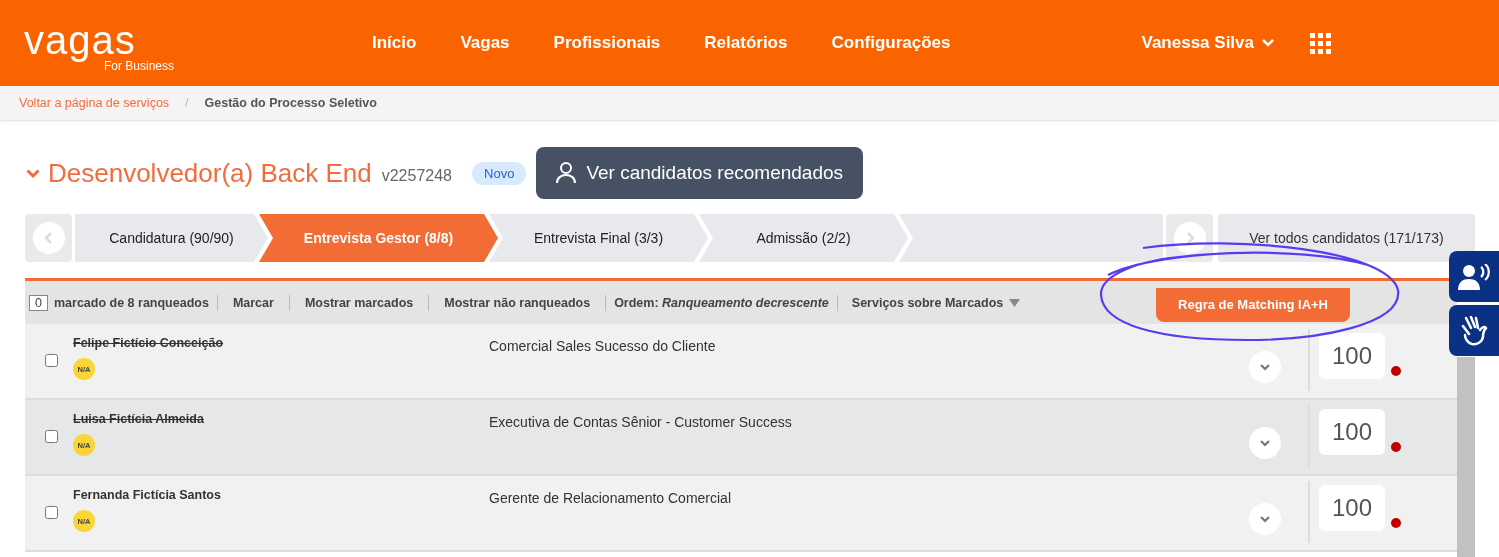 The image size is (1499, 557). What do you see at coordinates (1189, 238) in the screenshot?
I see `next-icon` at bounding box center [1189, 238].